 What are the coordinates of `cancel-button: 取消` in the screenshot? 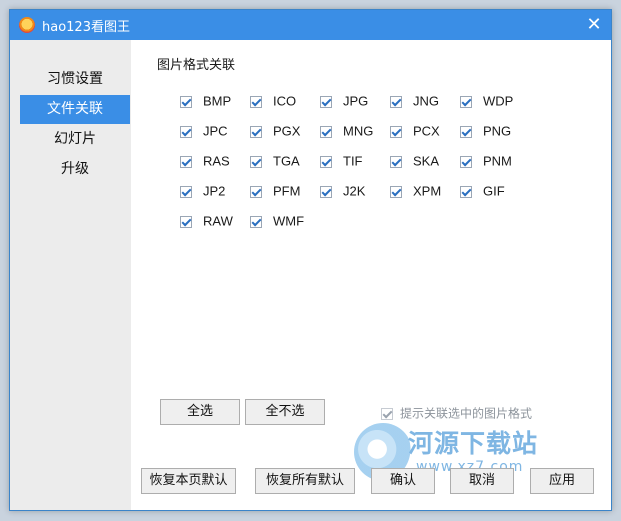 It's located at (482, 481).